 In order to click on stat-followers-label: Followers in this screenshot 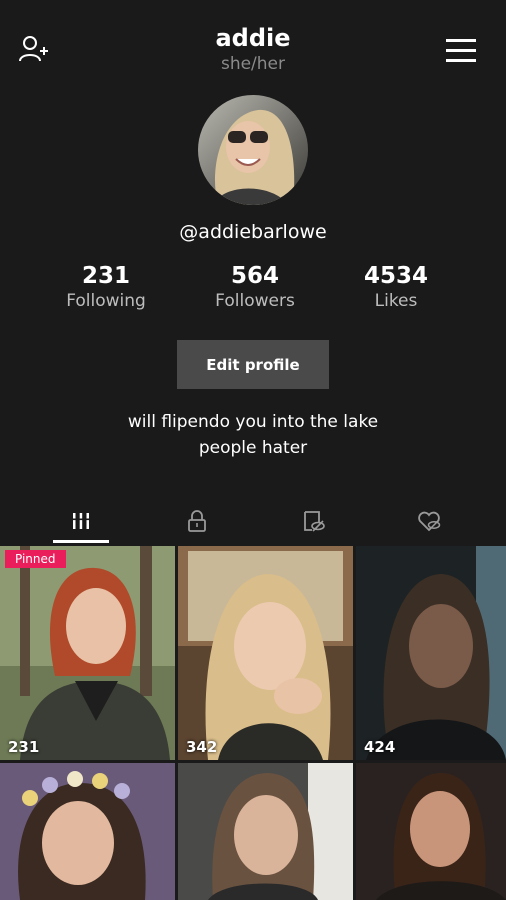, I will do `click(255, 301)`.